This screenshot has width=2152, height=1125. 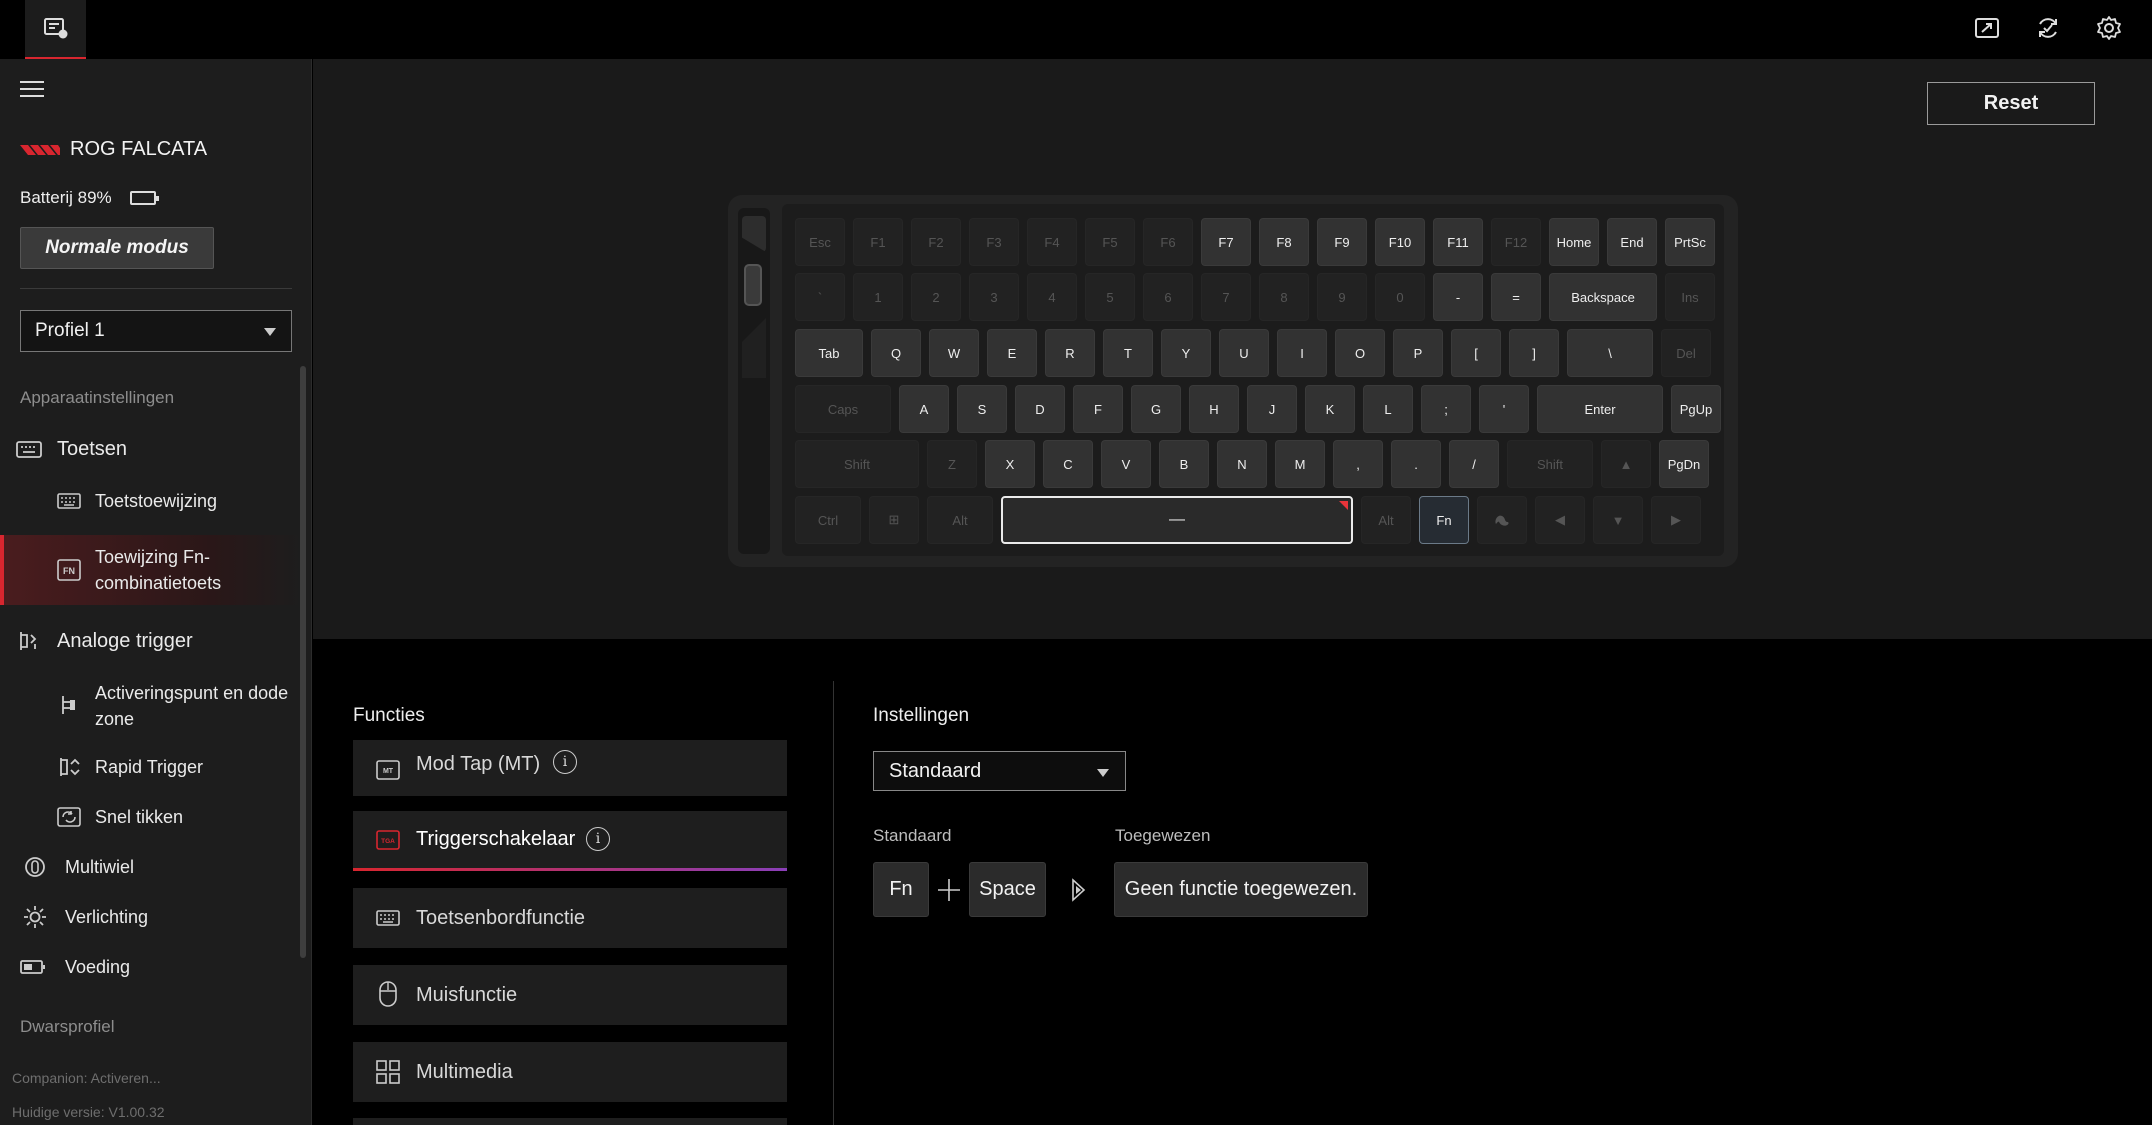 I want to click on key-del: Del, so click(x=1686, y=353).